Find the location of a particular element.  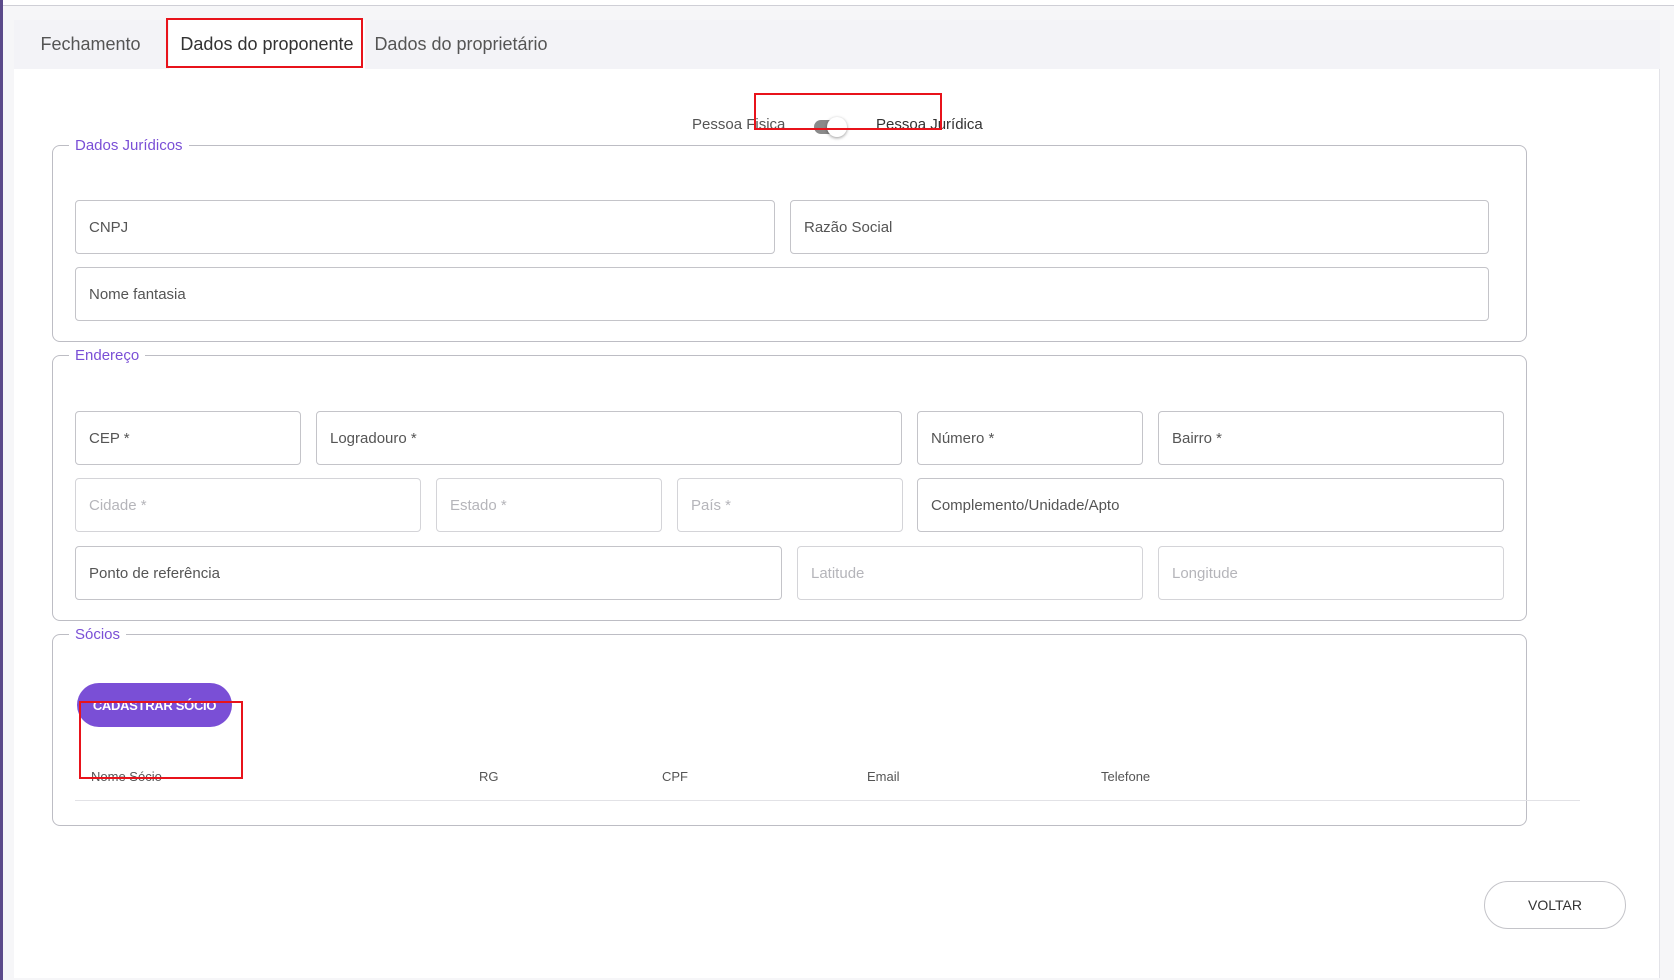

person-type-switch is located at coordinates (830, 127).